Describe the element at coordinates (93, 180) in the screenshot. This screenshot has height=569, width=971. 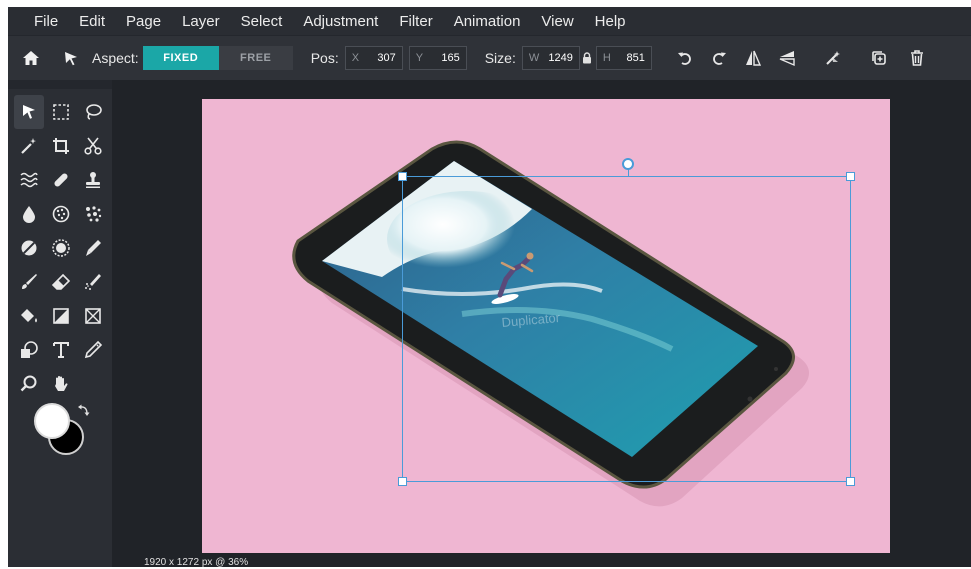
I see `stamp-tool` at that location.